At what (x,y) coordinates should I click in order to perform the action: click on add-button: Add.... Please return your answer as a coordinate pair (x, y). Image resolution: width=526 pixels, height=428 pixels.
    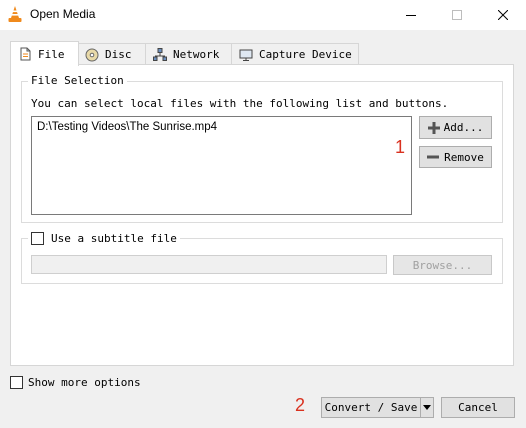
    Looking at the image, I should click on (455, 127).